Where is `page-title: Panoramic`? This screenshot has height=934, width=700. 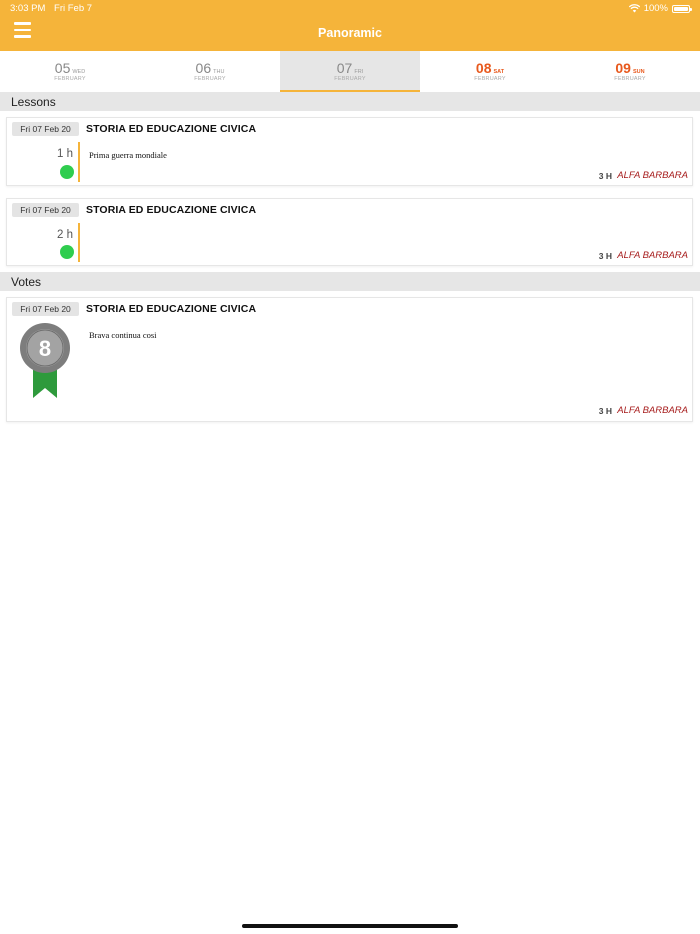
page-title: Panoramic is located at coordinates (350, 33).